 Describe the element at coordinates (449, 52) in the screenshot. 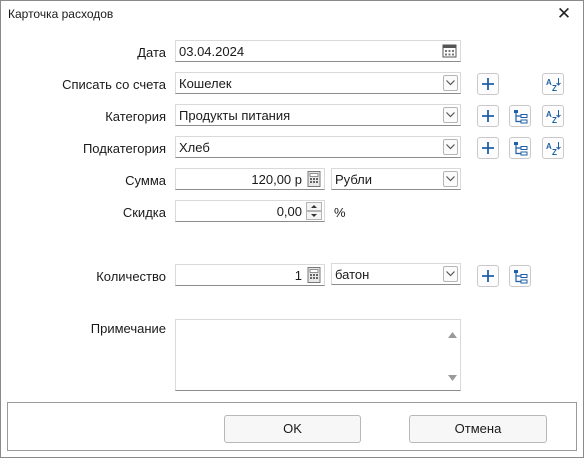

I see `calendar-icon` at that location.